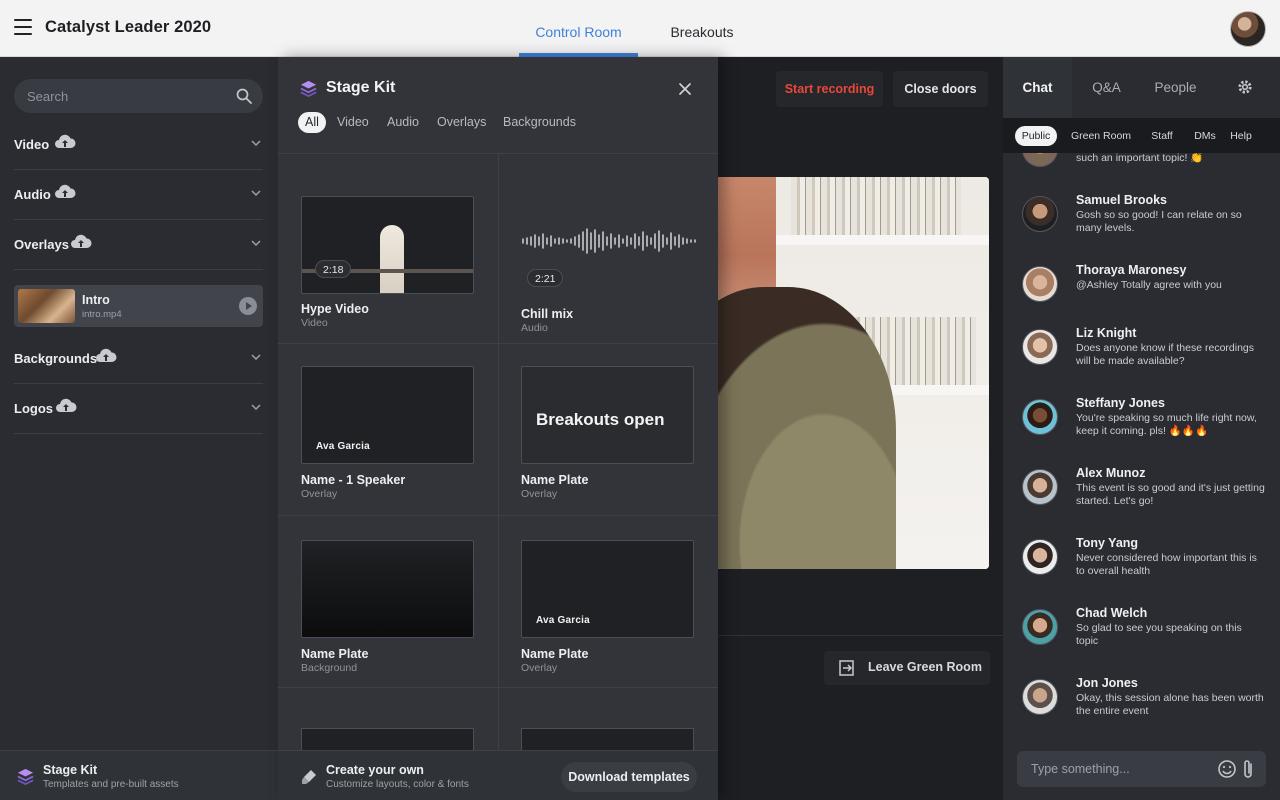 This screenshot has height=800, width=1280. I want to click on message-author: Thoraya Maronesy, so click(1131, 270).